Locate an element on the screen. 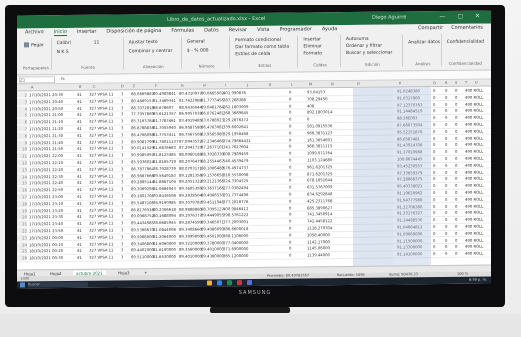 The height and width of the screenshot is (337, 521). column-header: H is located at coordinates (204, 86).